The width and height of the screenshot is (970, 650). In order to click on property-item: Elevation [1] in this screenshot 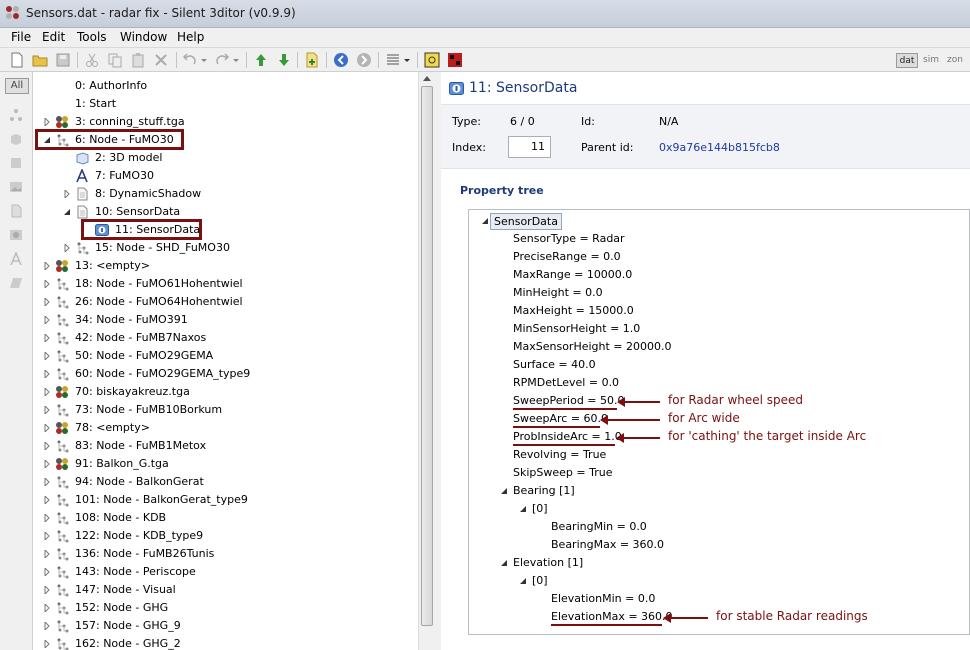, I will do `click(548, 565)`.